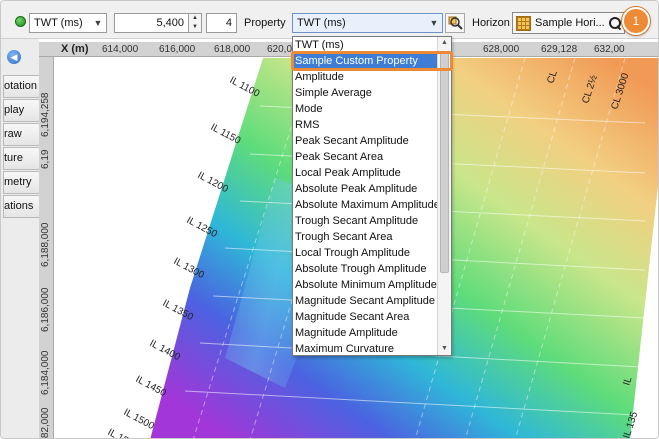 Image resolution: width=659 pixels, height=439 pixels. Describe the element at coordinates (365, 350) in the screenshot. I see `dropdown-option: Maximum Curvature` at that location.